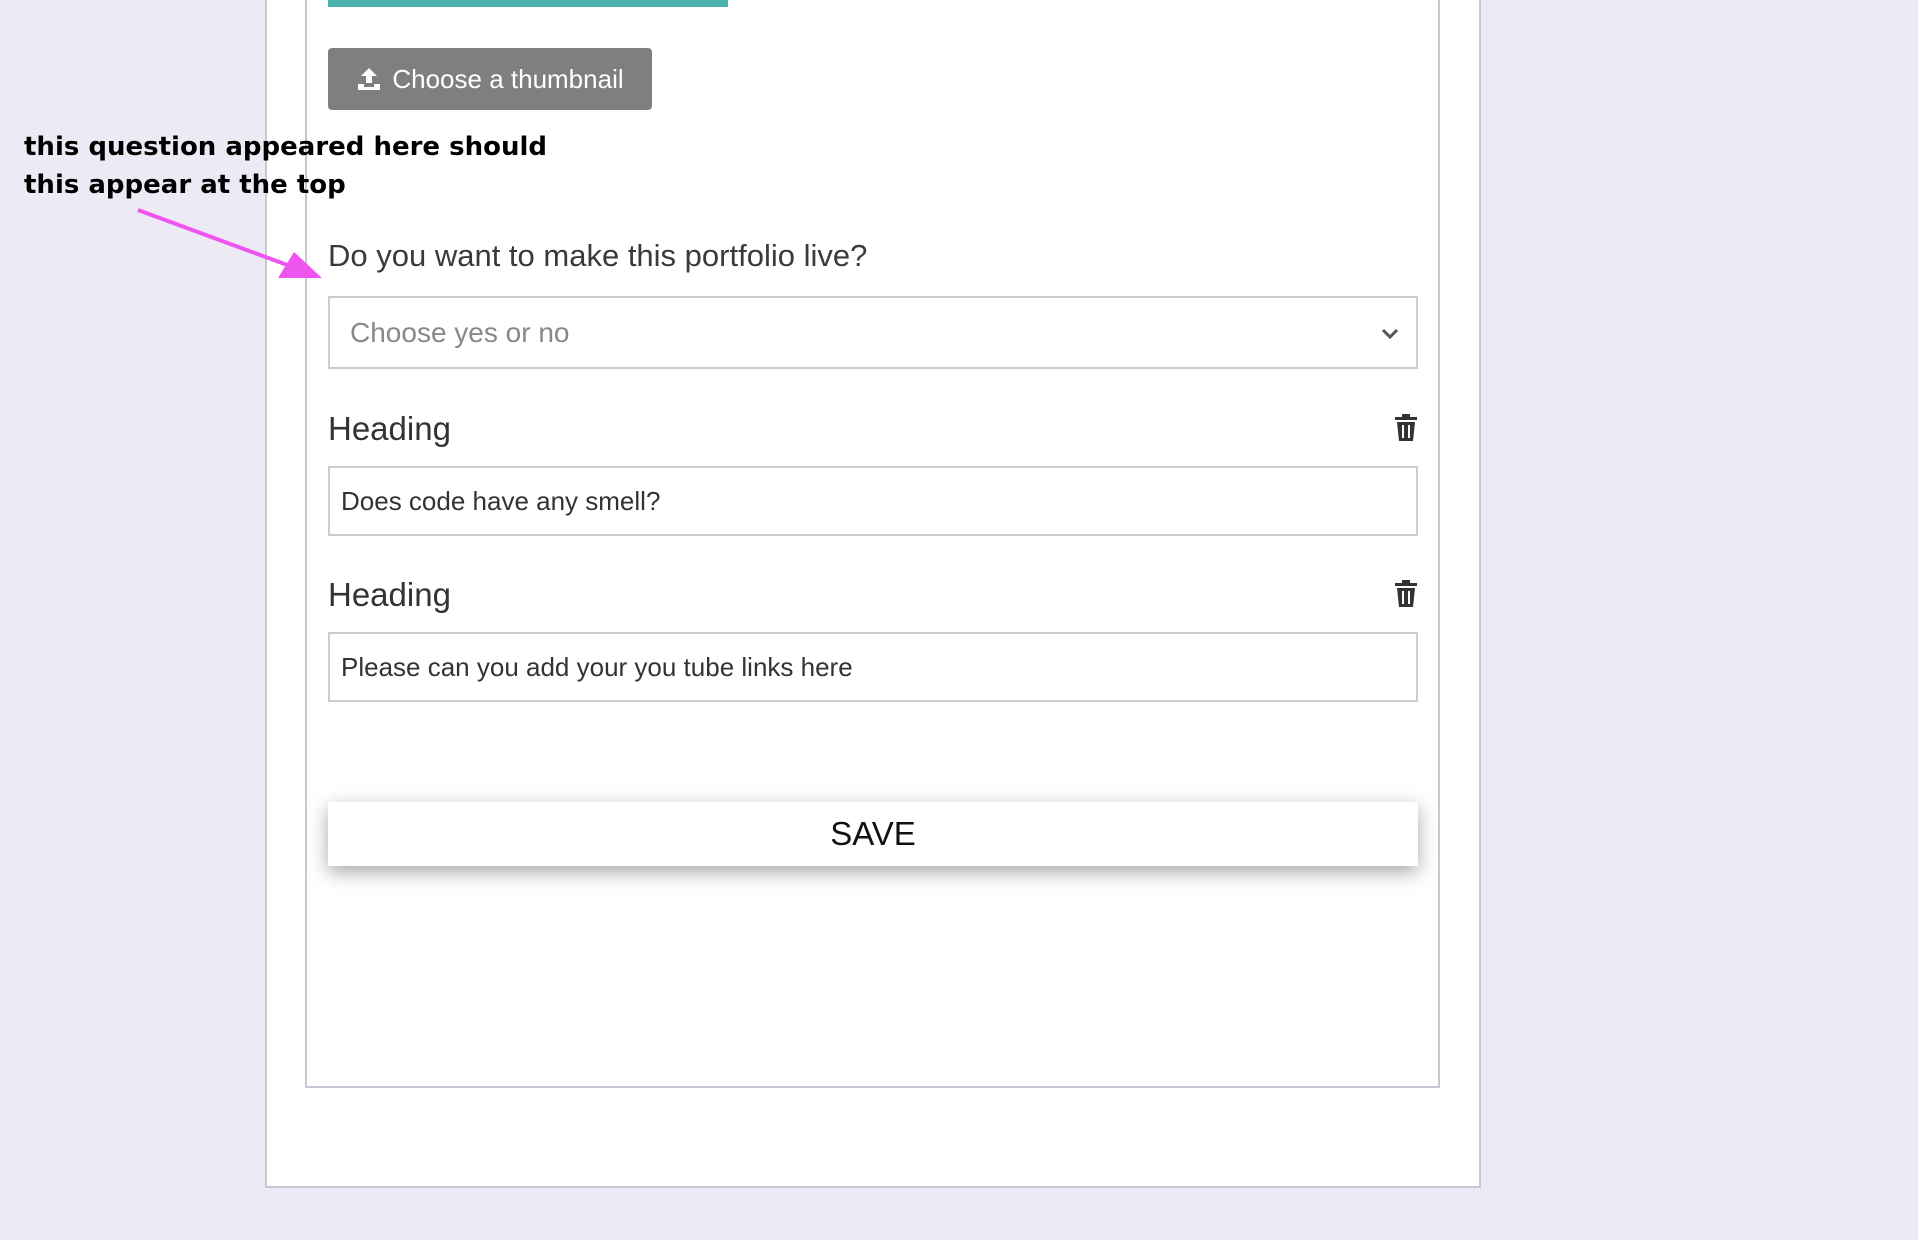 The image size is (1918, 1240). What do you see at coordinates (229, 243) in the screenshot?
I see `annotation-arrow-icon` at bounding box center [229, 243].